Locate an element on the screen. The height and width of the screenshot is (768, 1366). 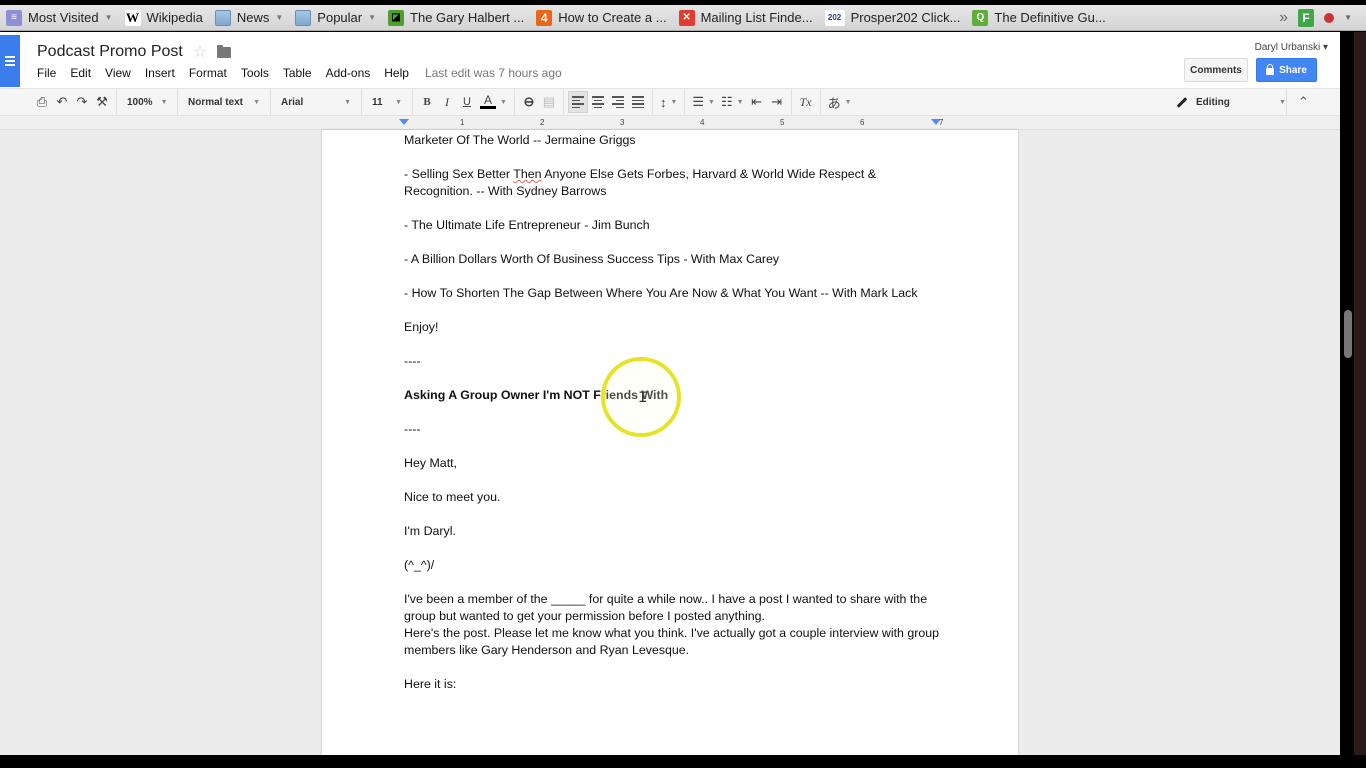
decrease-indent-icon: ⇤ is located at coordinates (757, 102).